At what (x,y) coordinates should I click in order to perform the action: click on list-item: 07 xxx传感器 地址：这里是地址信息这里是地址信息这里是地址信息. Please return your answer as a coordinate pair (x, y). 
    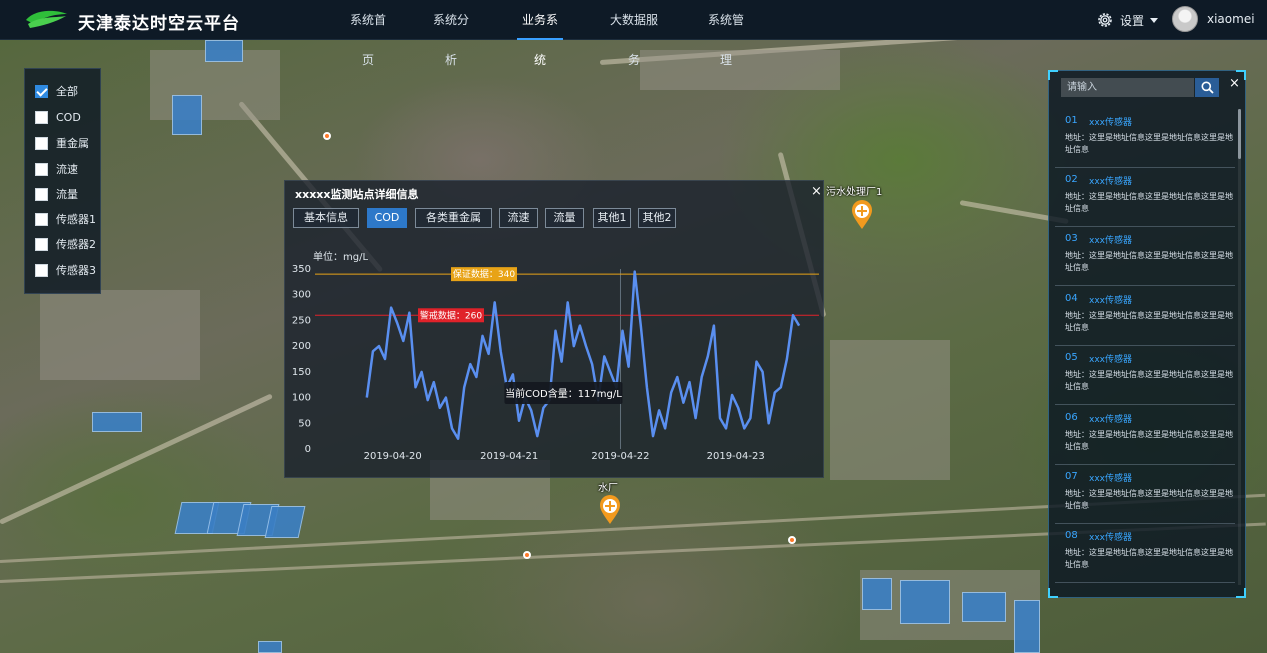
    Looking at the image, I should click on (1145, 494).